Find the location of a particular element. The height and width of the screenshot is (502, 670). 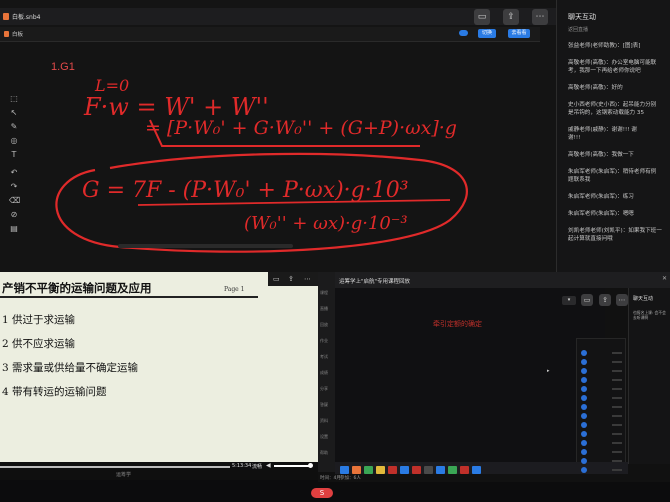

meeting-share-icon: ⇪ is located at coordinates (605, 300).